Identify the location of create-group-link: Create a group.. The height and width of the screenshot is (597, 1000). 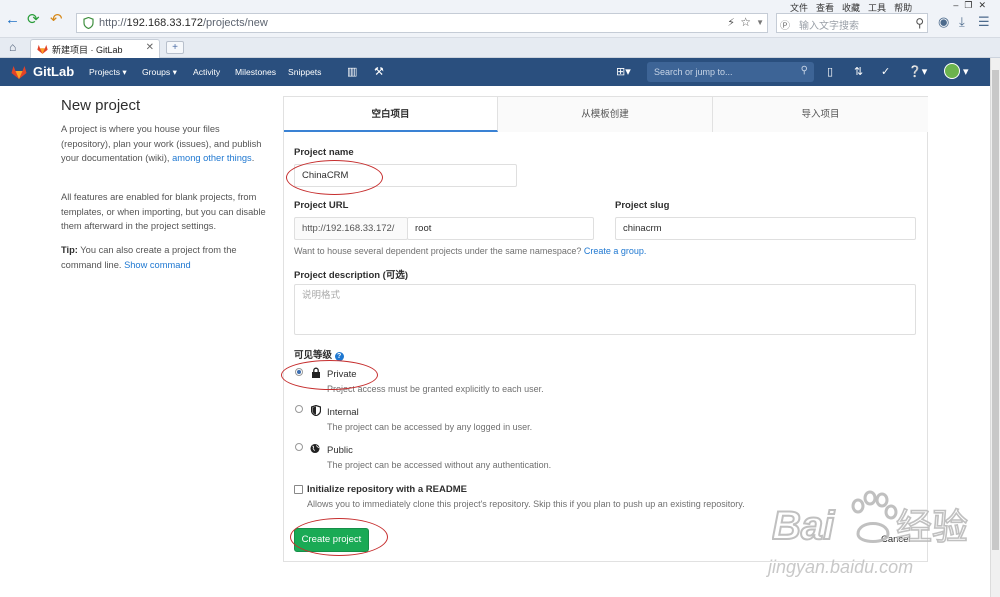
(615, 251).